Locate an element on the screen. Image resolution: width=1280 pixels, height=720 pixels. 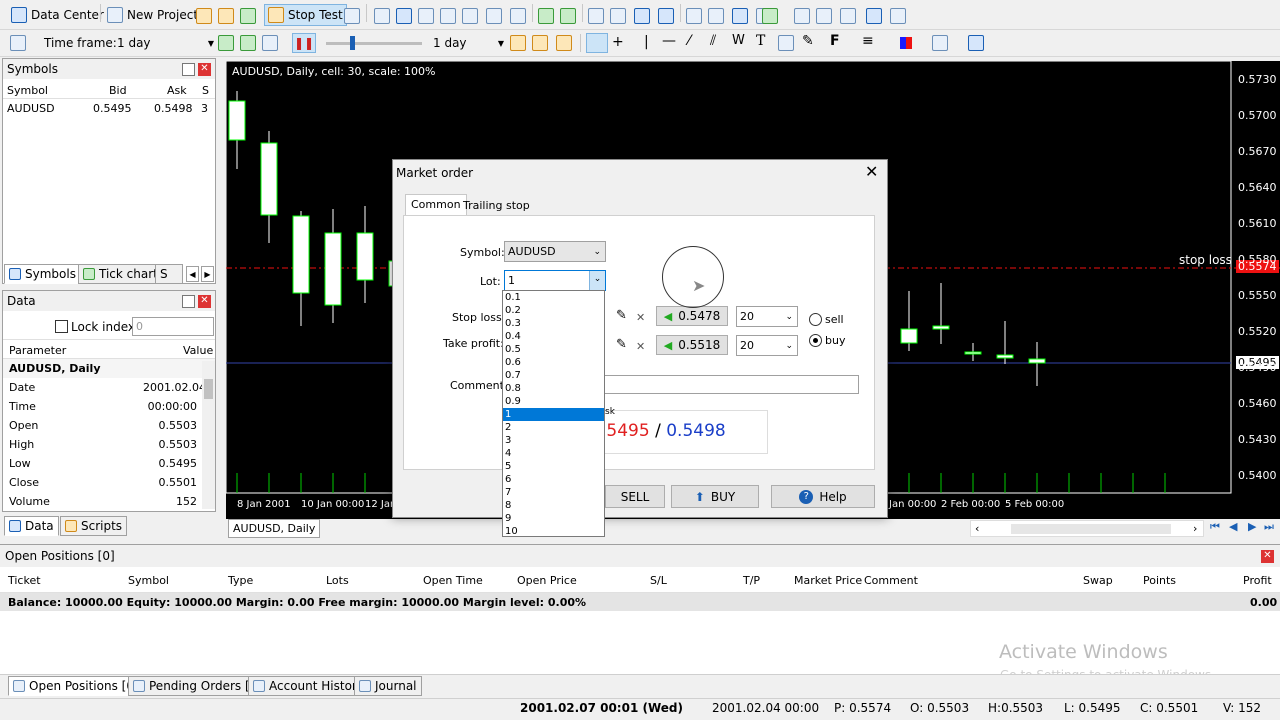
chevron-right-icon: › is located at coordinates (1195, 528).